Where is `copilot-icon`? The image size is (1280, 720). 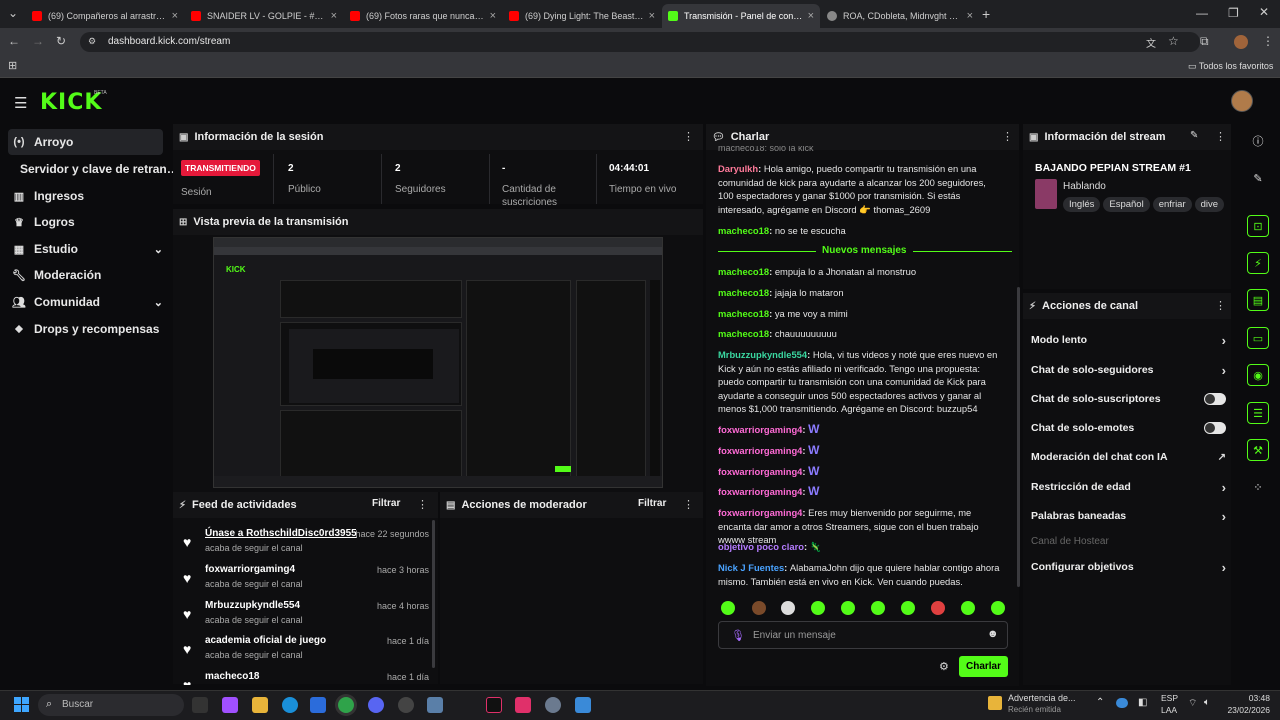 copilot-icon is located at coordinates (230, 705).